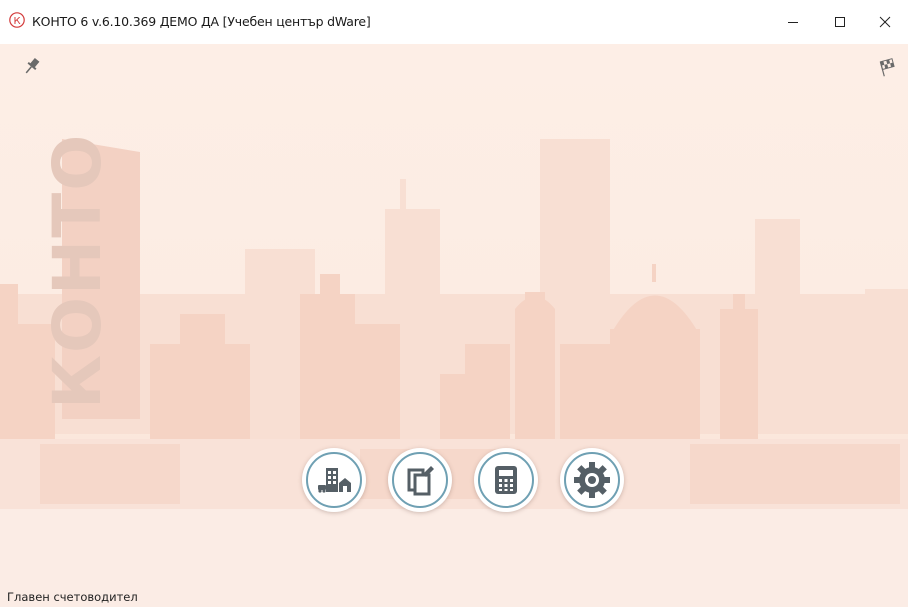  I want to click on companies-button, so click(334, 480).